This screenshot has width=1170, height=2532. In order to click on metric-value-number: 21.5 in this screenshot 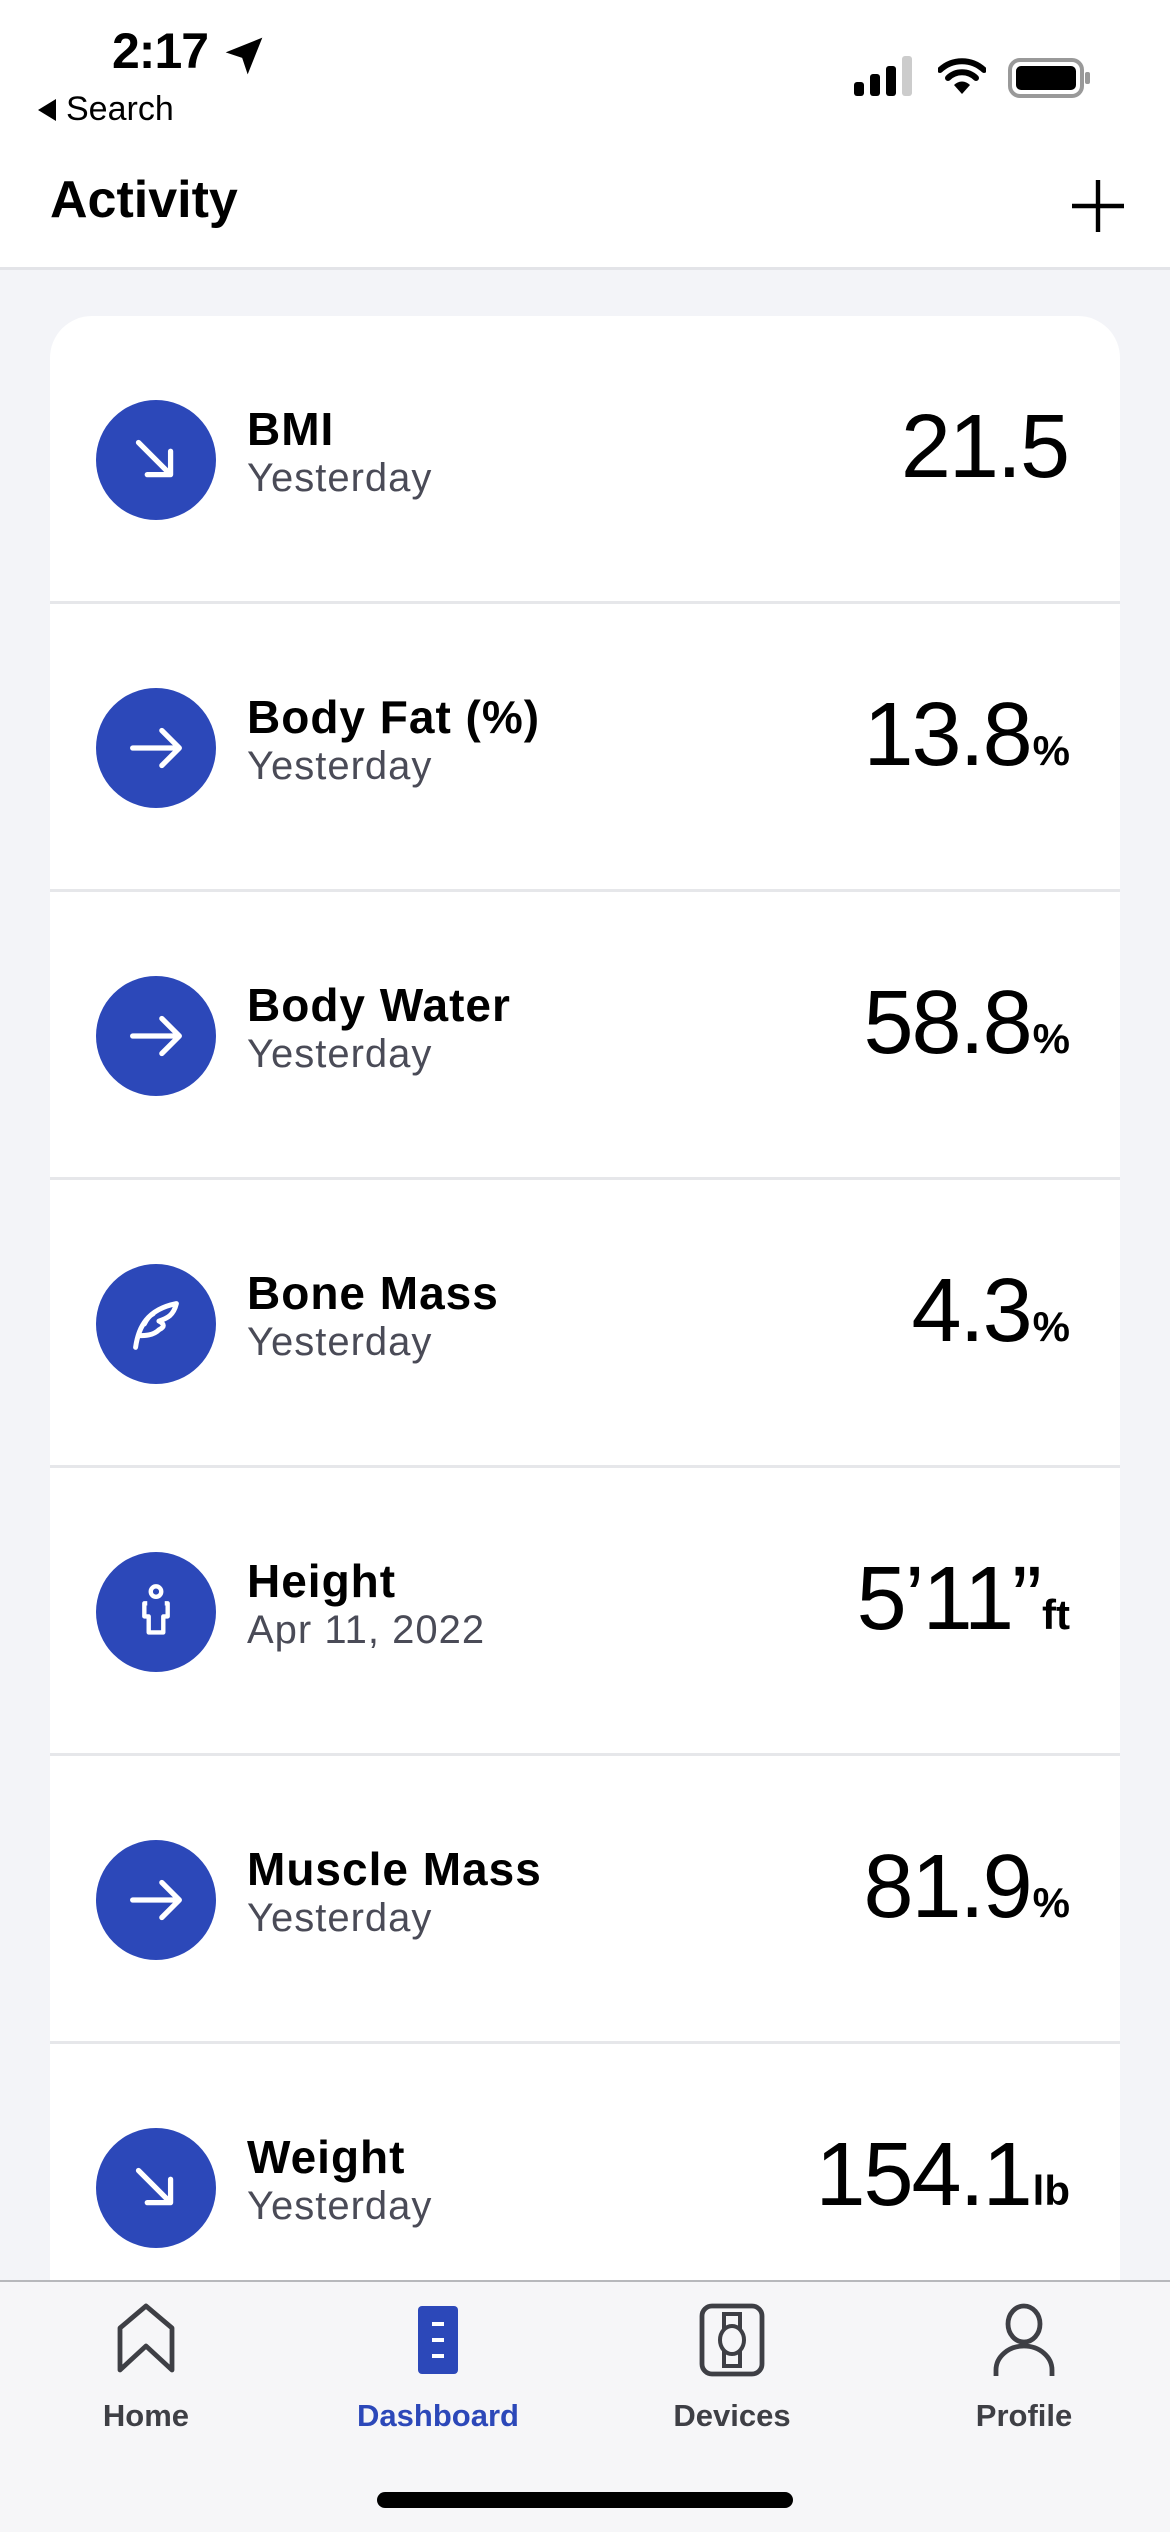, I will do `click(985, 447)`.